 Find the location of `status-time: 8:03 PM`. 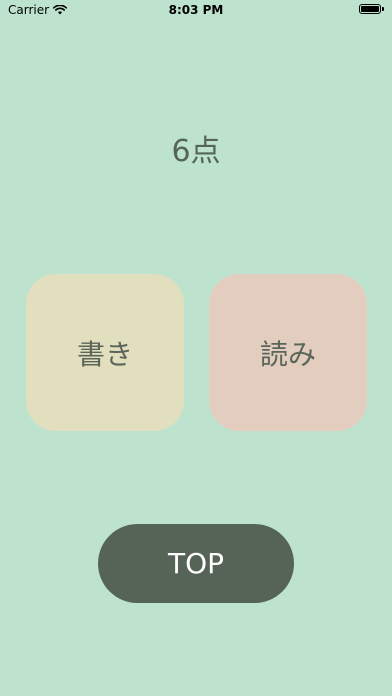

status-time: 8:03 PM is located at coordinates (196, 10).